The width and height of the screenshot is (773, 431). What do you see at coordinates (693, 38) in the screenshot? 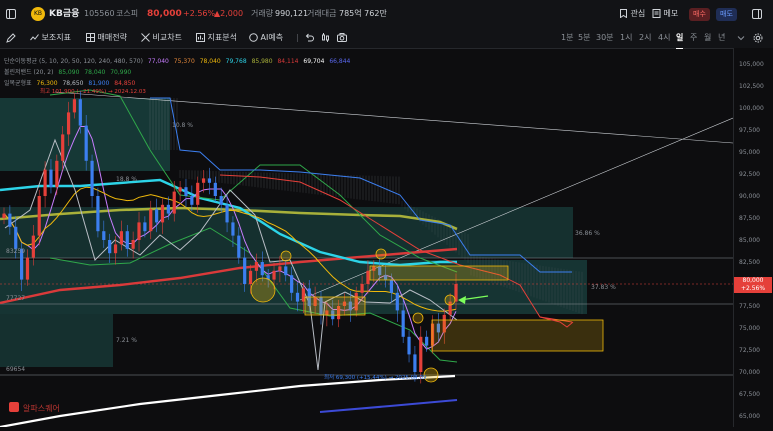
I see `interval-week: 주` at bounding box center [693, 38].